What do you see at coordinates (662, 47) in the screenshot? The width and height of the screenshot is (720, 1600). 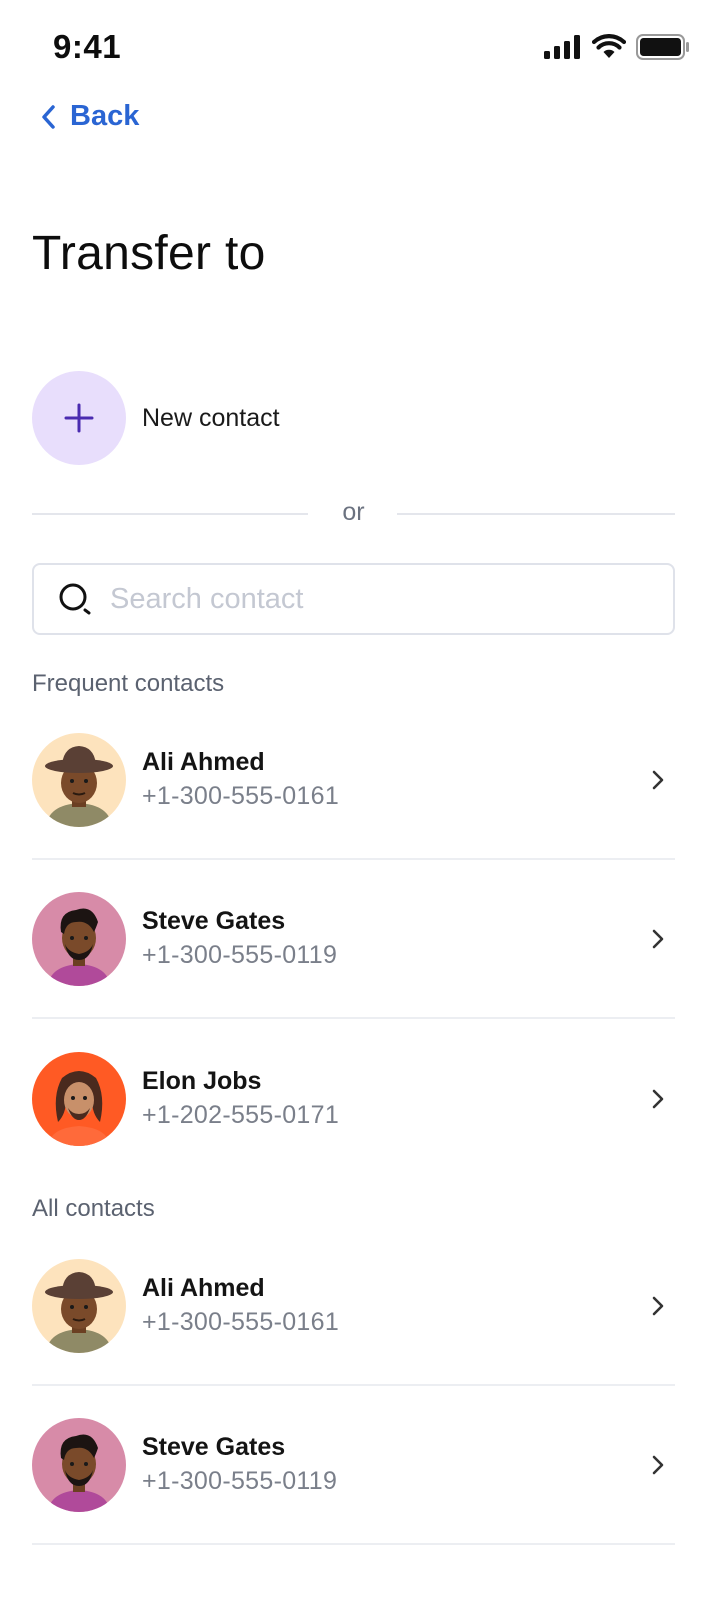 I see `battery-icon` at bounding box center [662, 47].